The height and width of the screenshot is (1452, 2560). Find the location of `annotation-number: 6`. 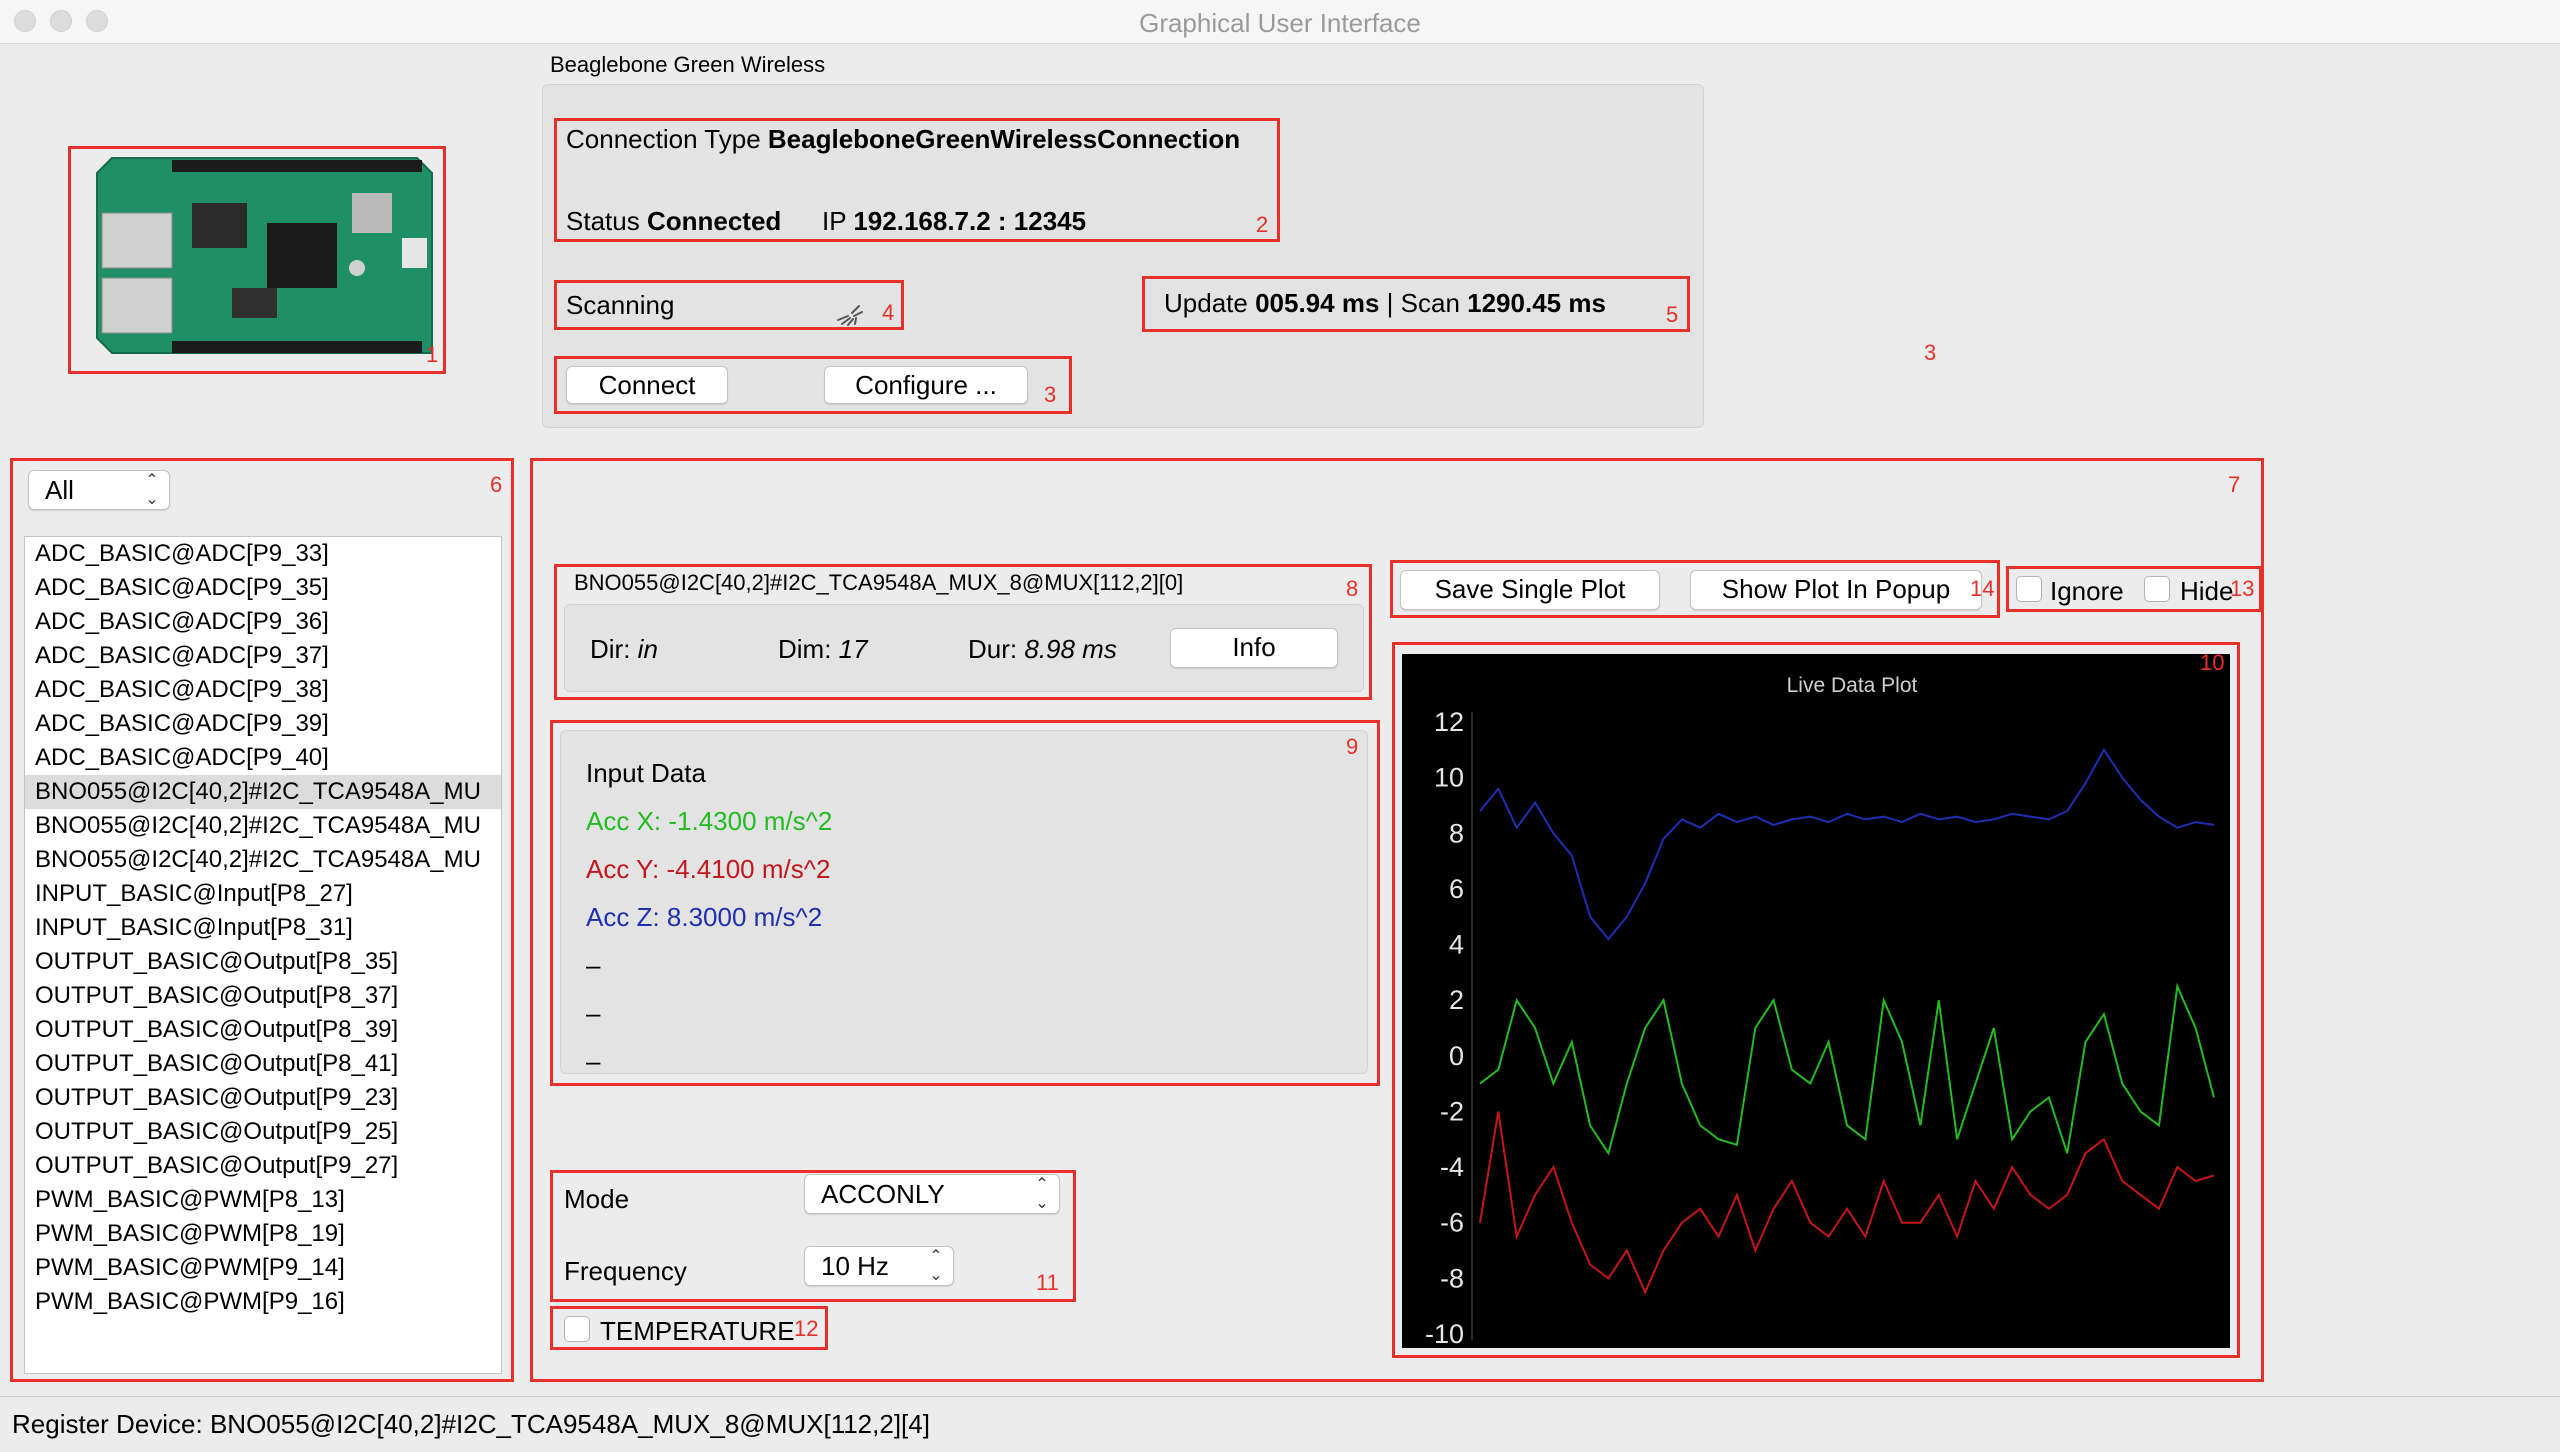

annotation-number: 6 is located at coordinates (496, 484).